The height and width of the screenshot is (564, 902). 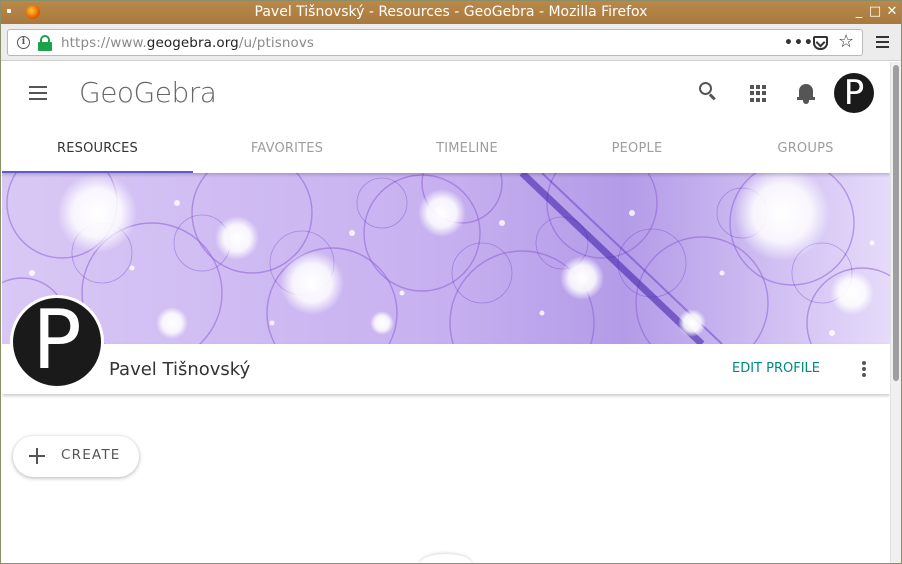 I want to click on tab-resources: RESOURCES, so click(x=97, y=151).